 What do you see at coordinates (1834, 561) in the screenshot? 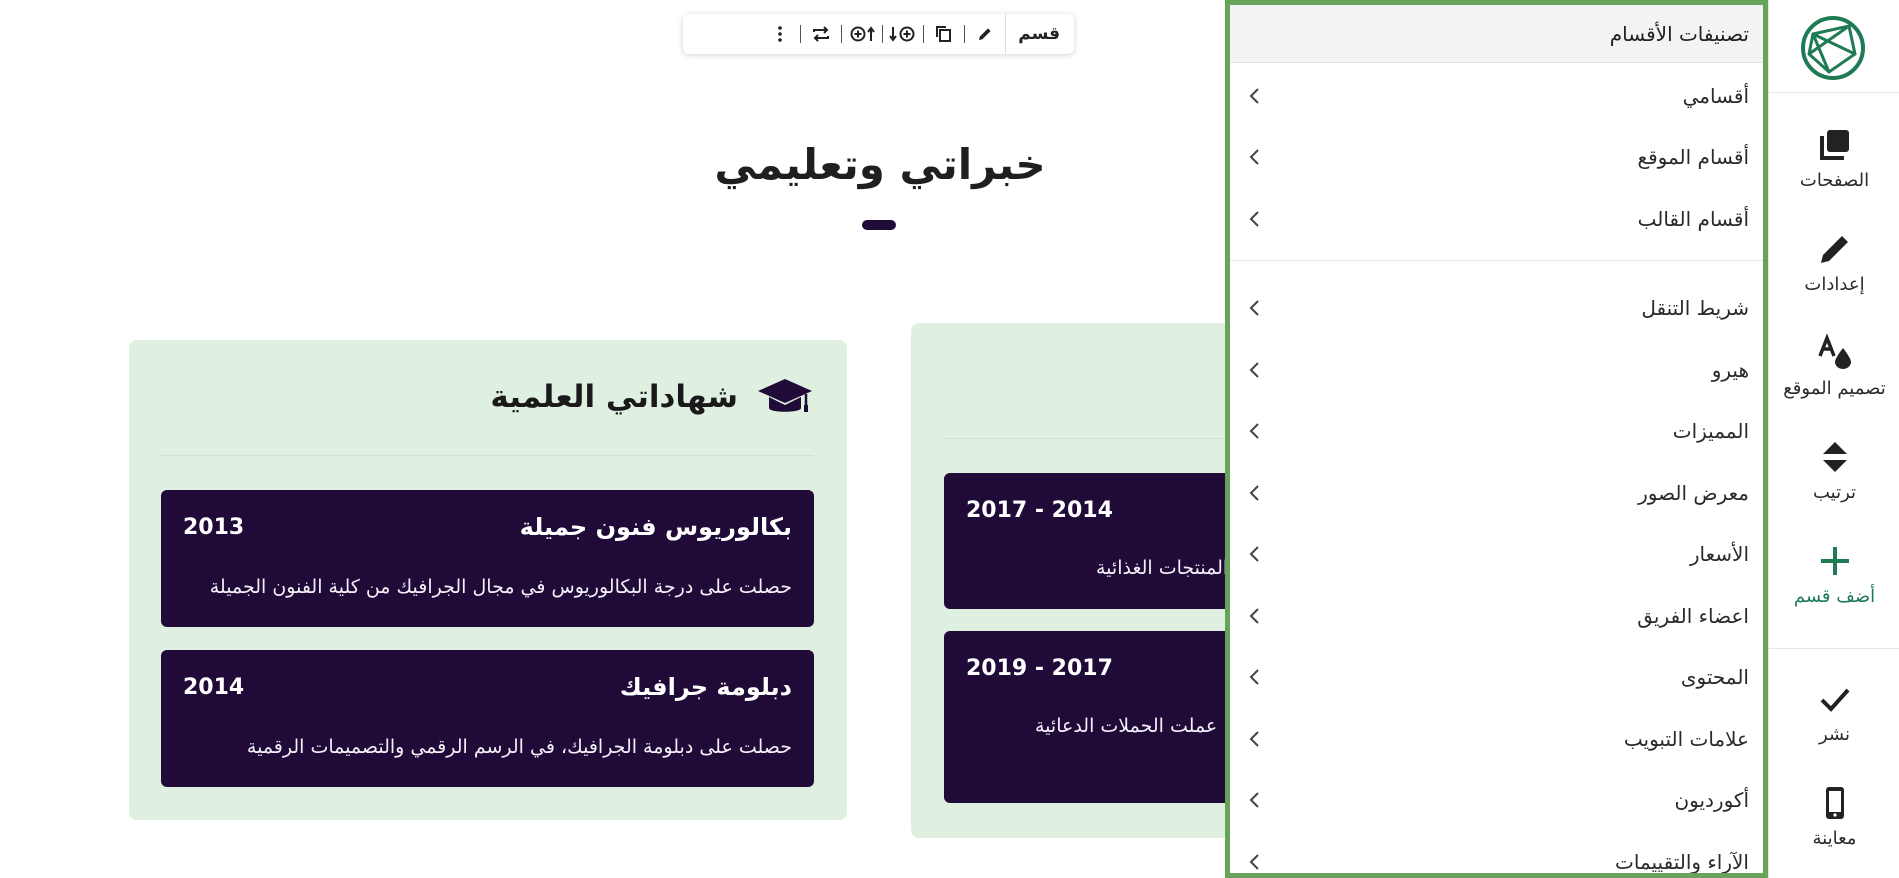
I see `plus-icon` at bounding box center [1834, 561].